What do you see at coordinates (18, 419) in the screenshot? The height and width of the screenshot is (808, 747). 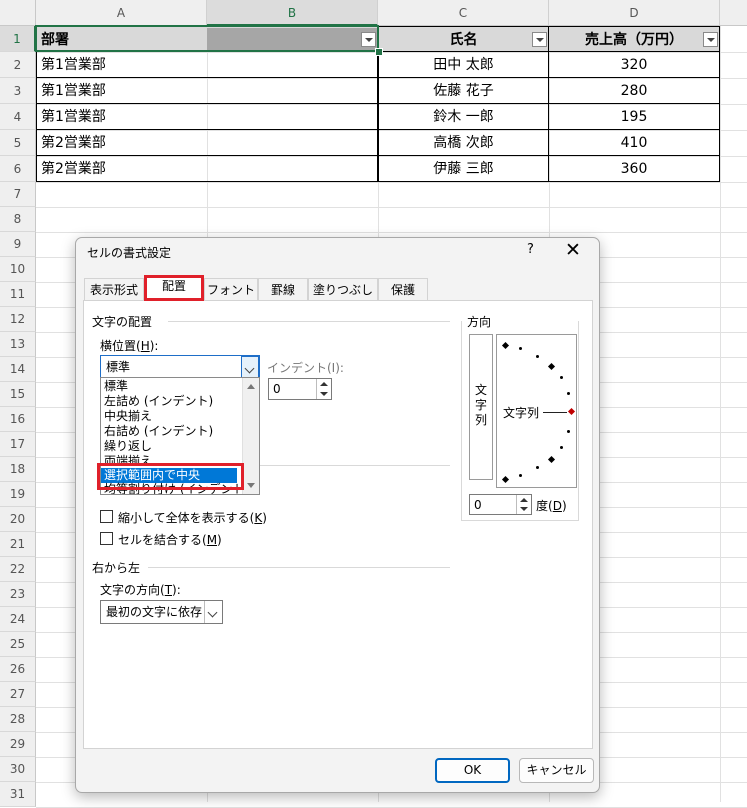 I see `row-header: 16` at bounding box center [18, 419].